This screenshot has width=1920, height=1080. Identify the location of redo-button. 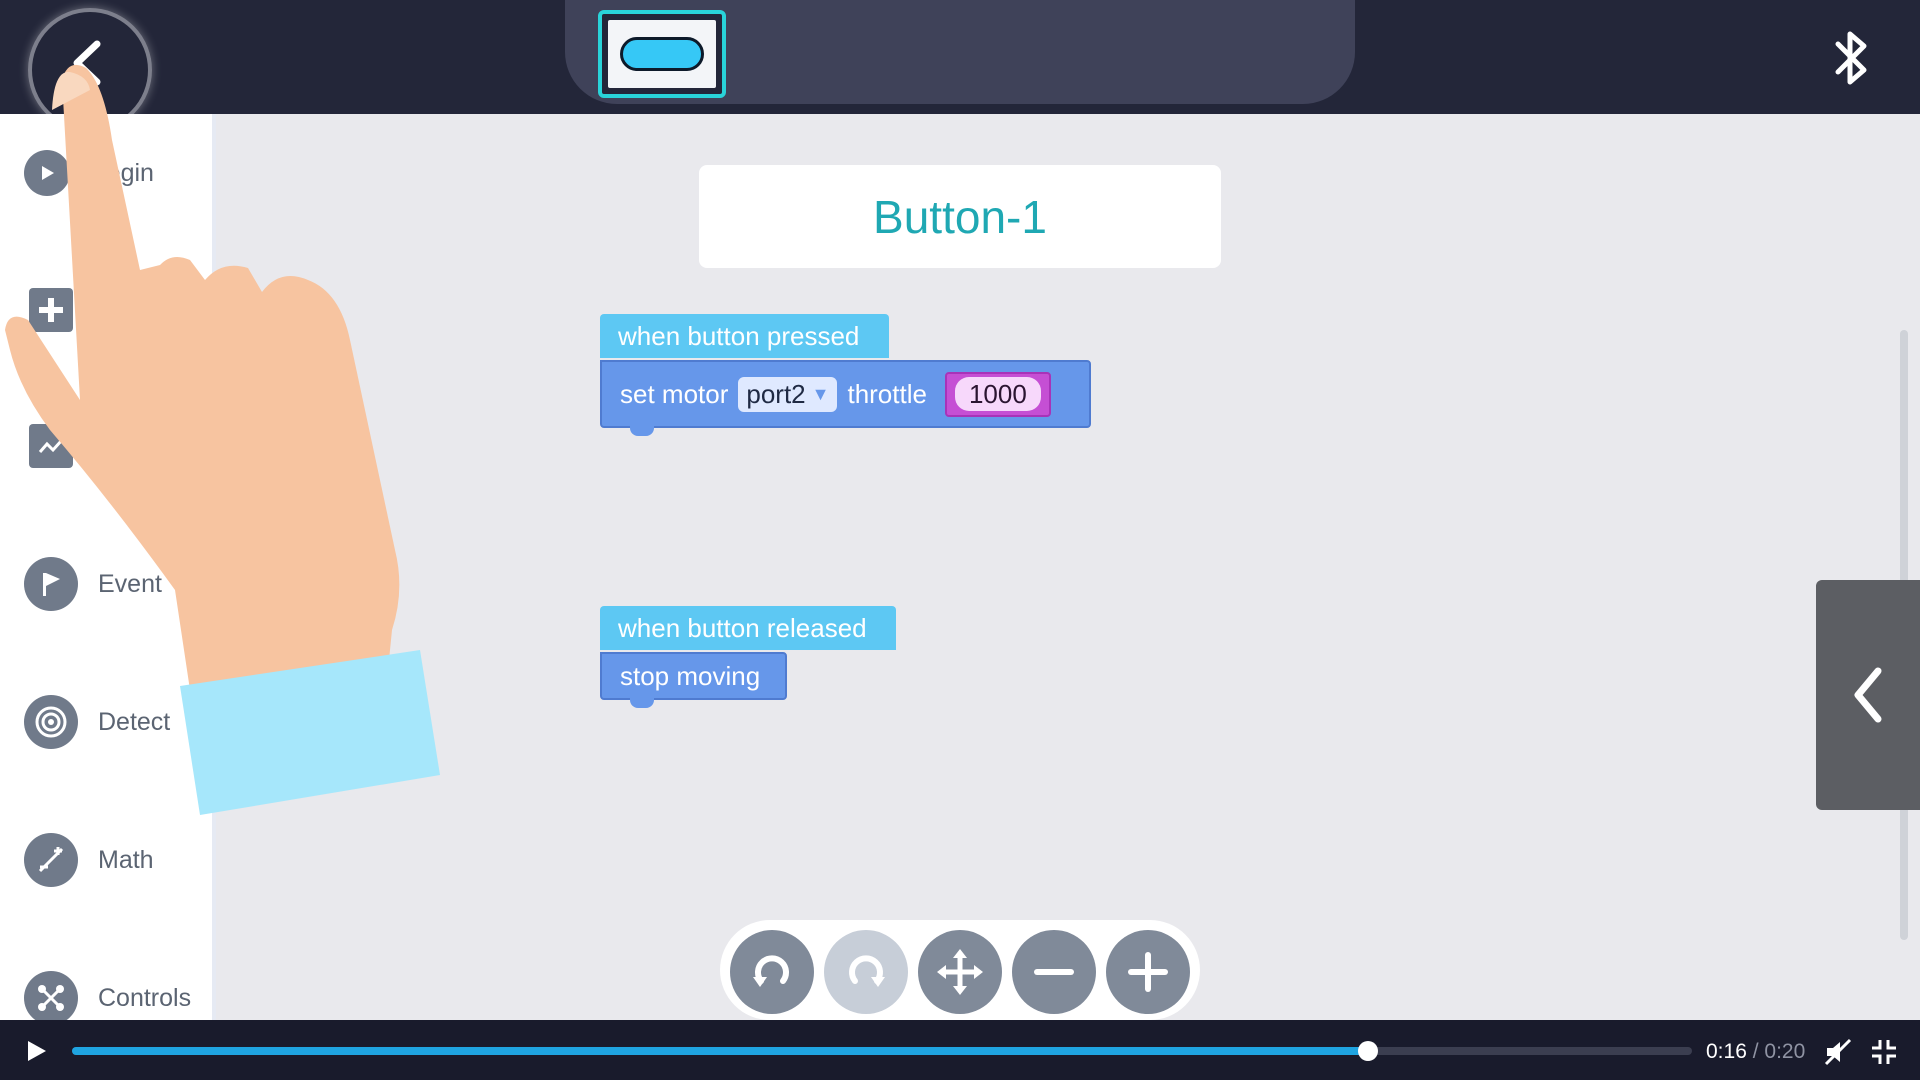
(866, 972).